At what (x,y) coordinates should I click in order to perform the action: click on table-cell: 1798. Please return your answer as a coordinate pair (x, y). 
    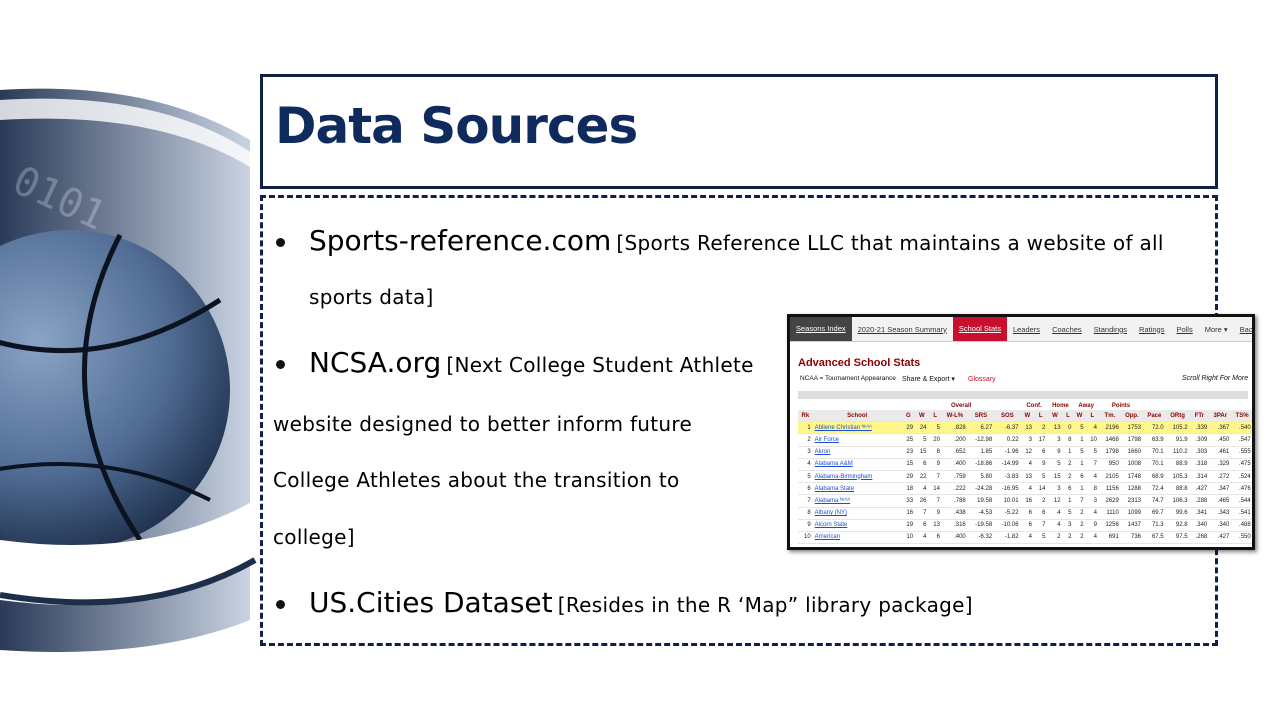
    Looking at the image, I should click on (1109, 452).